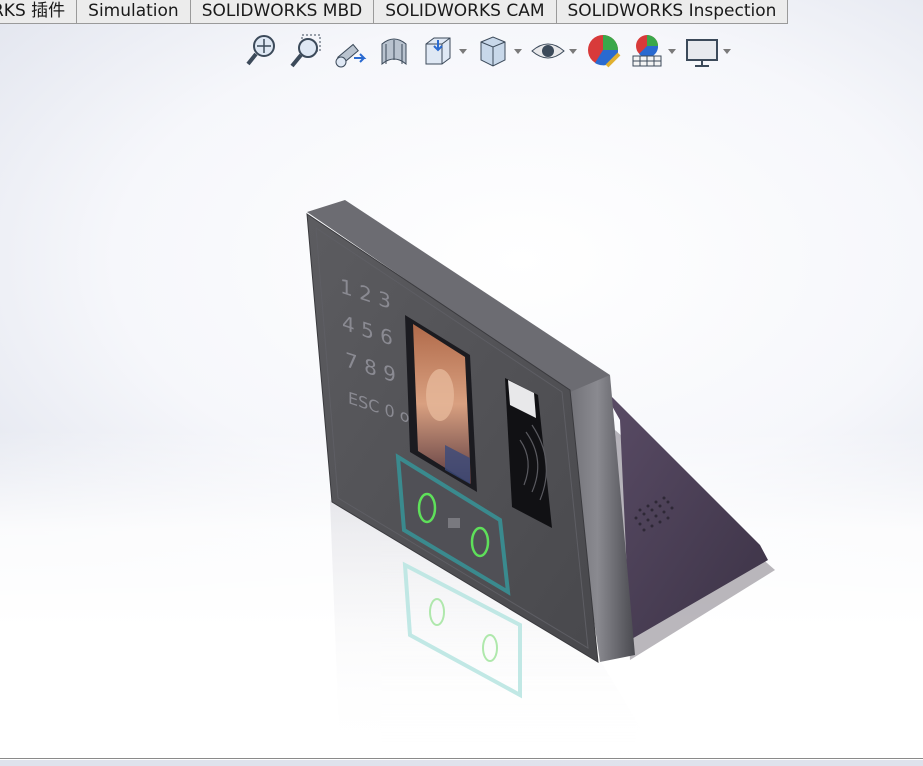 Image resolution: width=923 pixels, height=766 pixels. Describe the element at coordinates (438, 51) in the screenshot. I see `view-orientation-icon` at that location.